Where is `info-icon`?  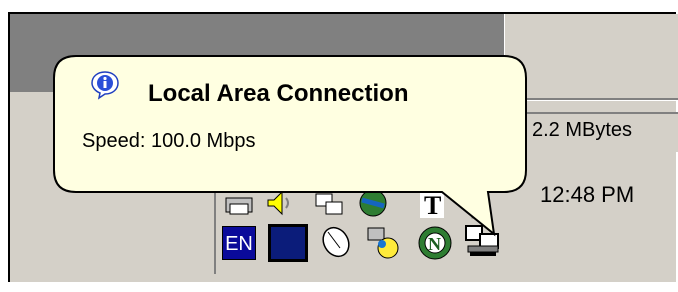 info-icon is located at coordinates (105, 85).